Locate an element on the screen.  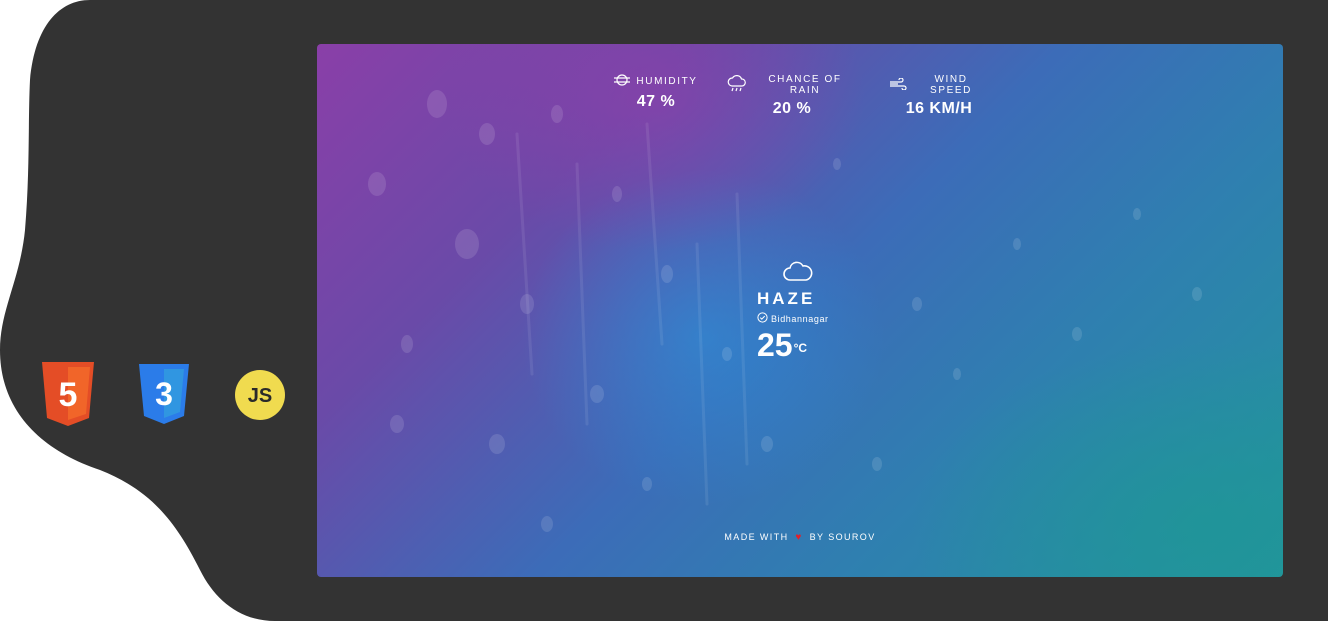
html5-number: 5 is located at coordinates (68, 395).